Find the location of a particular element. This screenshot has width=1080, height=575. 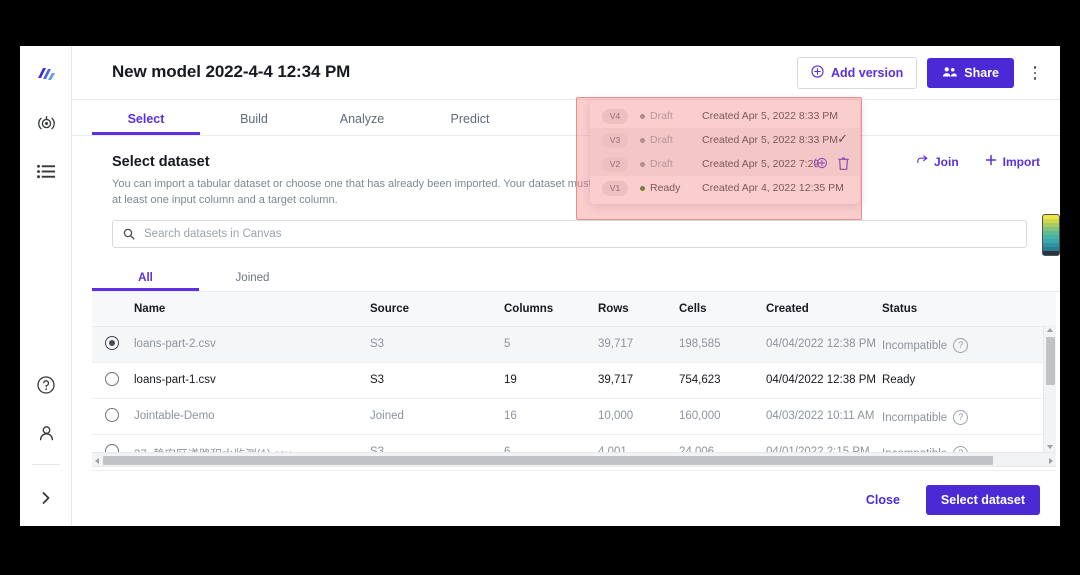

import-button: Import is located at coordinates (1012, 161).